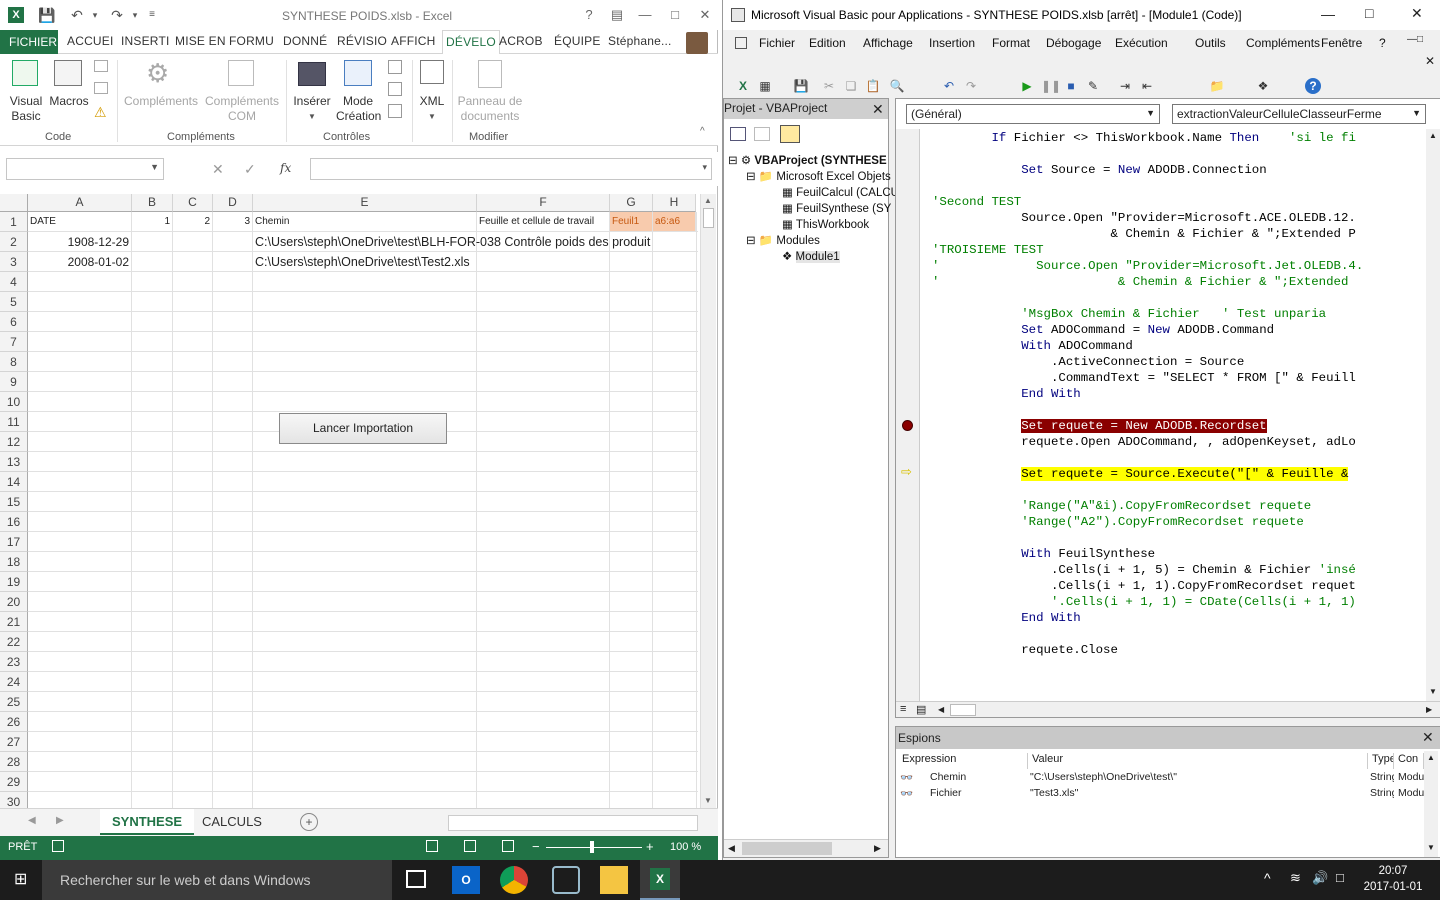 Image resolution: width=1440 pixels, height=900 pixels. I want to click on code-line: ' & Chemin & Fichier & ";Extended, so click(1140, 282).